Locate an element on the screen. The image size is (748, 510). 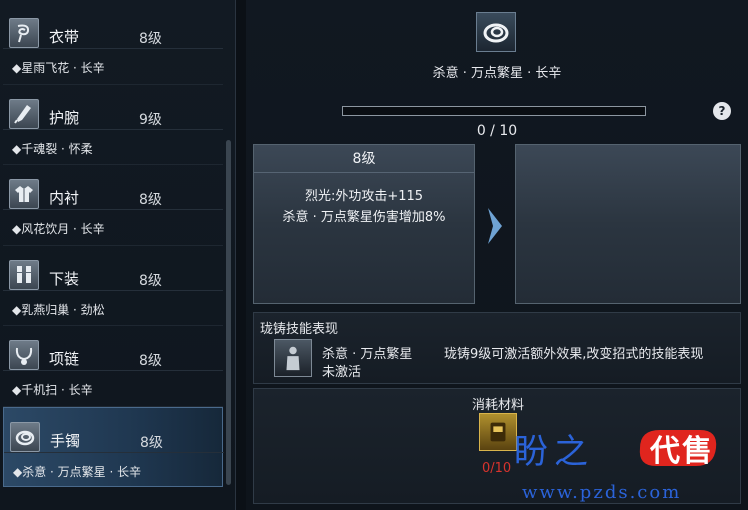
slot-name: 项链 is located at coordinates (64, 359).